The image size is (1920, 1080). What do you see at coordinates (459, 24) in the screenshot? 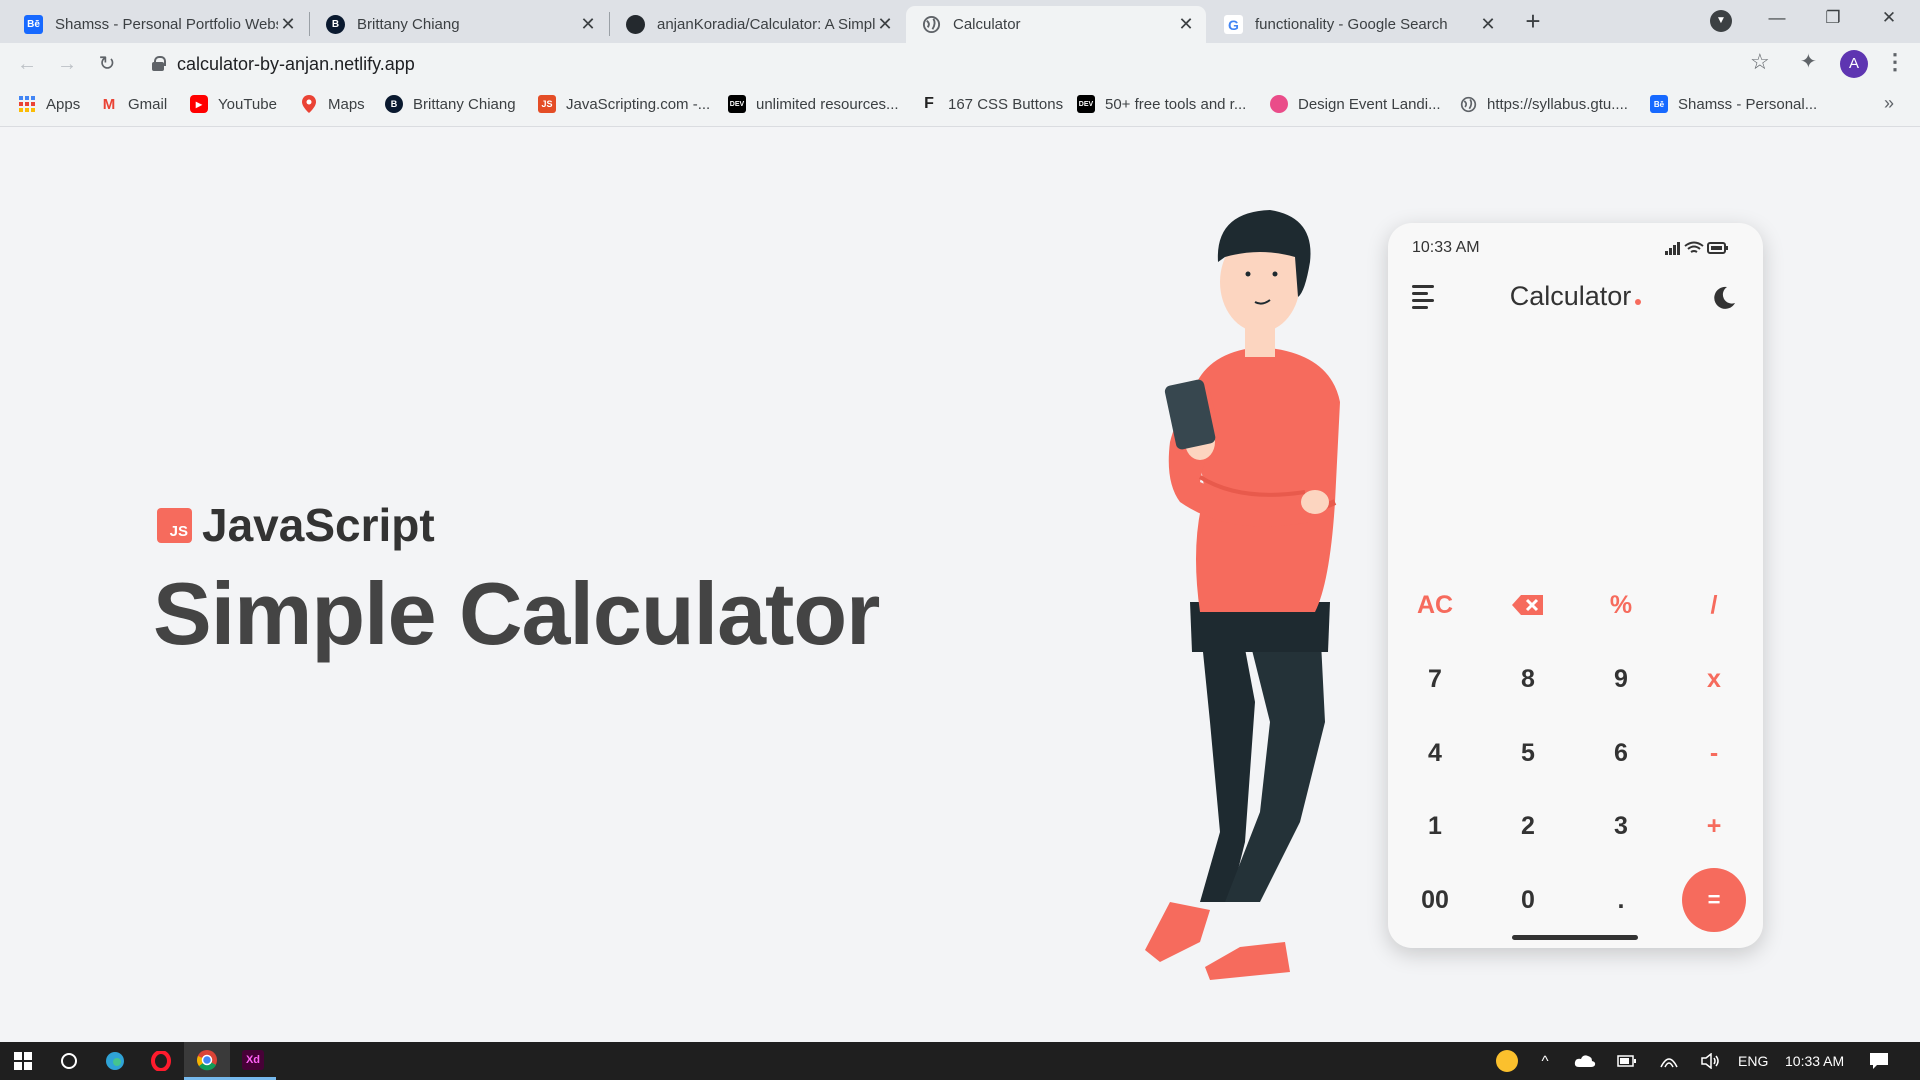
I see `tab-brittany-chiang: B Brittany Chiang ✕` at bounding box center [459, 24].